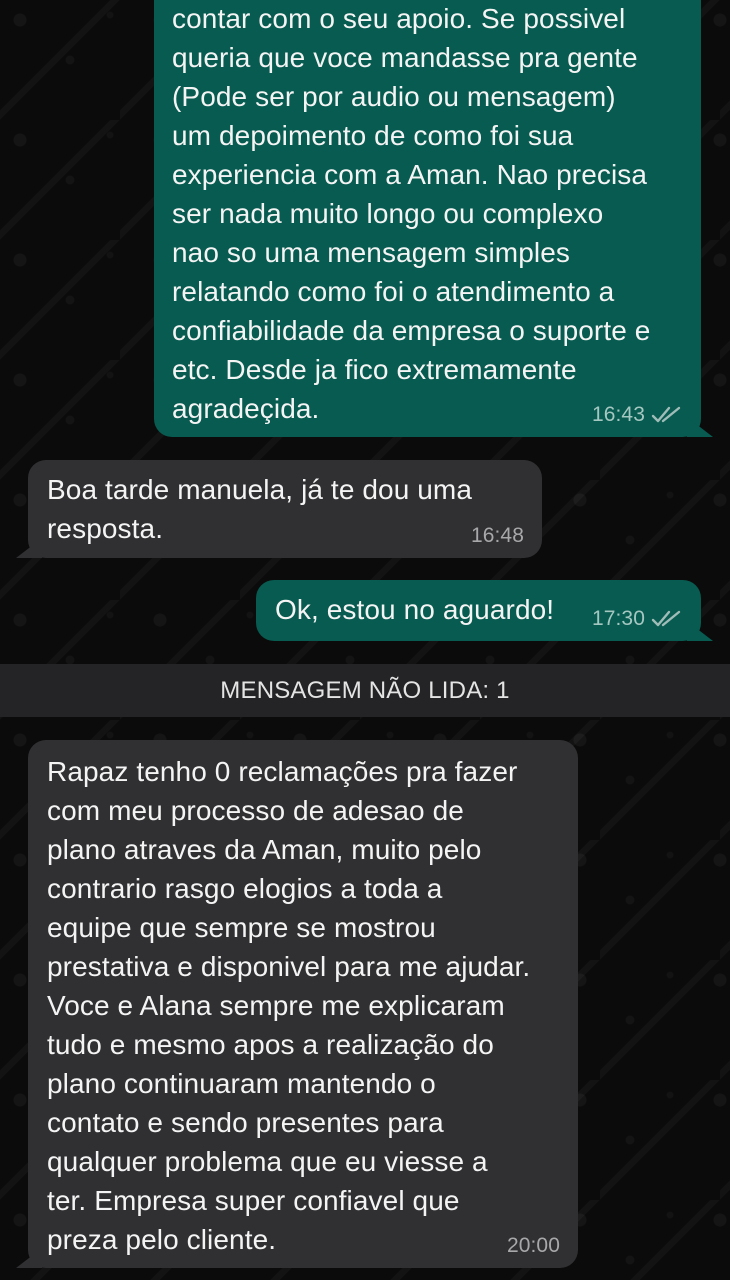  I want to click on message-meta: 17:30, so click(636, 619).